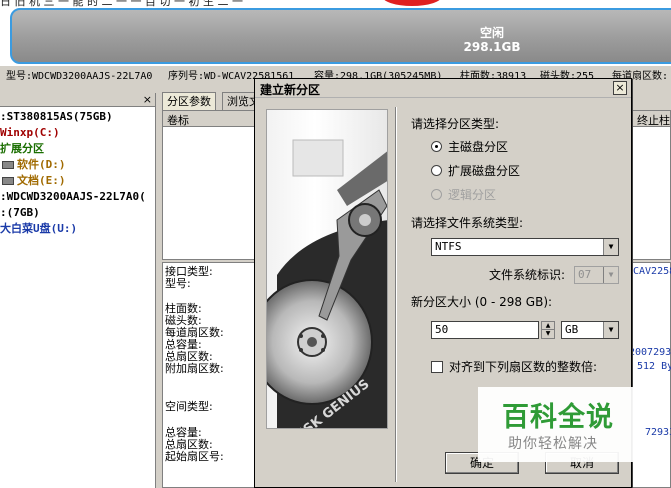 Image resolution: width=671 pixels, height=488 pixels. I want to click on tree-item-label: 扩展分区, so click(22, 148).